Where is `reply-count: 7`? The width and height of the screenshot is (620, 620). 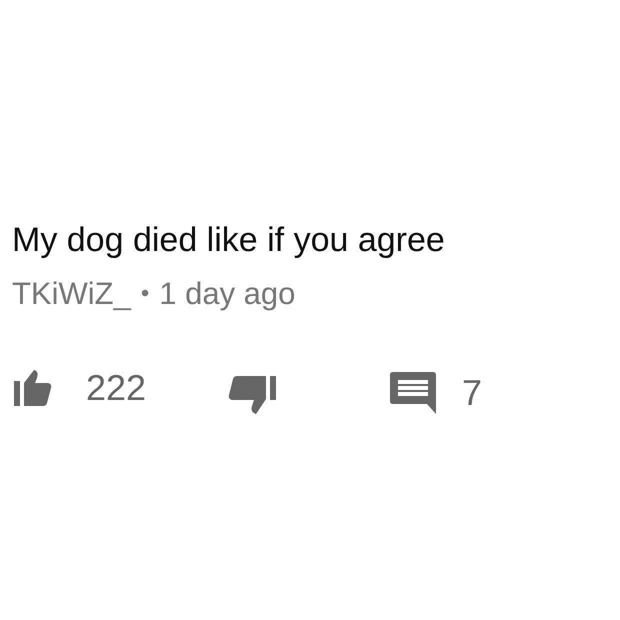
reply-count: 7 is located at coordinates (472, 393).